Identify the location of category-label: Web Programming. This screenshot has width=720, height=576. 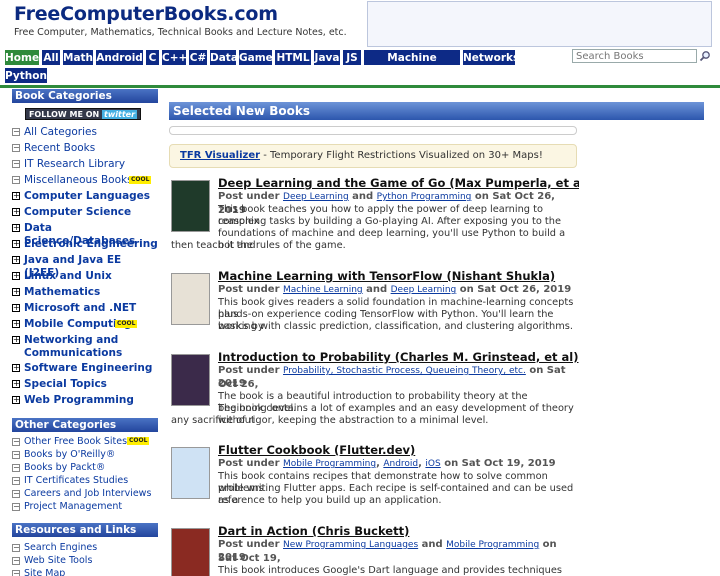
(79, 400).